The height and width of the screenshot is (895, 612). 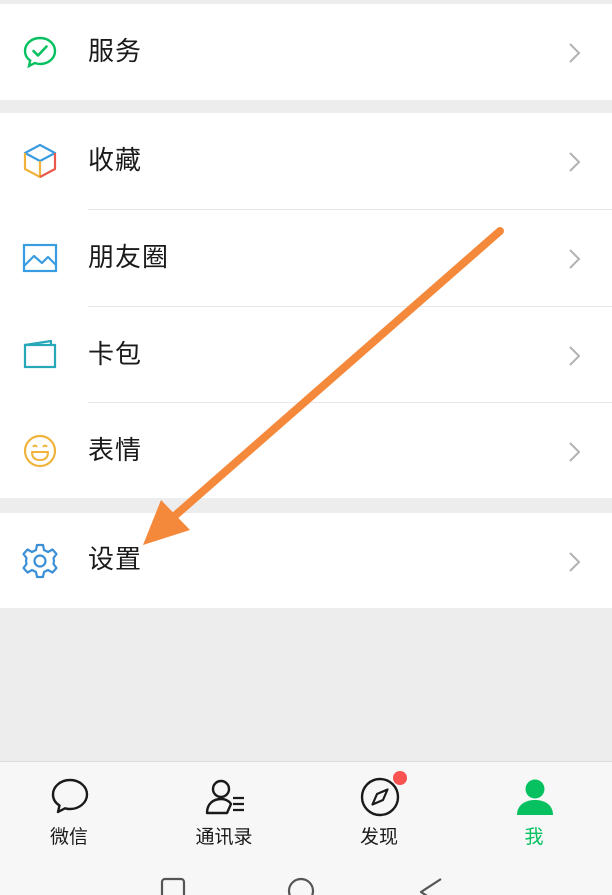 I want to click on menu-item-service: 服务, so click(x=306, y=52).